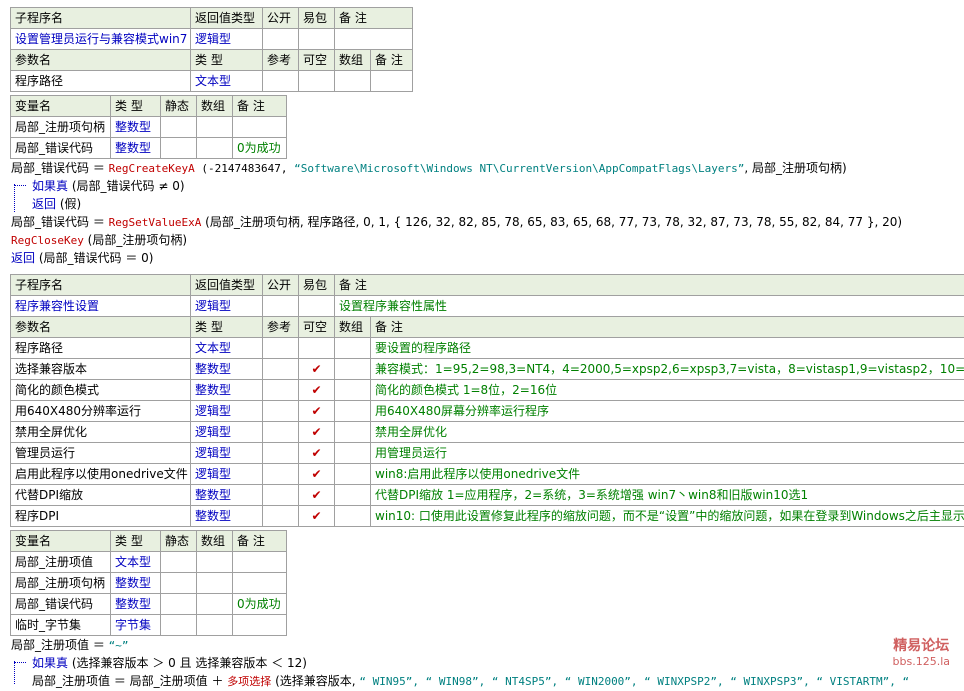 Image resolution: width=964 pixels, height=691 pixels. What do you see at coordinates (317, 306) in the screenshot?
I see `sub2-easy-pack-cell` at bounding box center [317, 306].